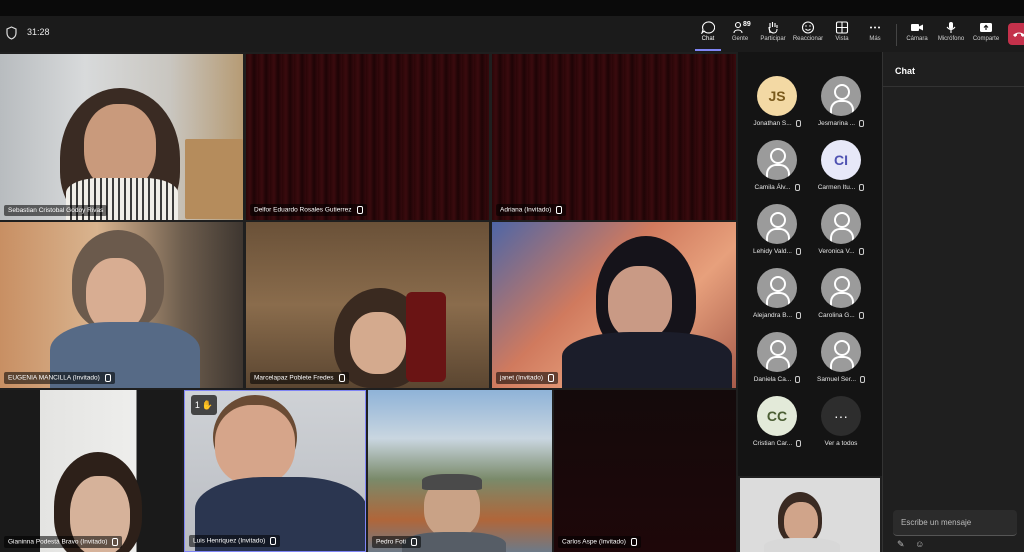  I want to click on reactions-button: Reaccionar, so click(808, 34).